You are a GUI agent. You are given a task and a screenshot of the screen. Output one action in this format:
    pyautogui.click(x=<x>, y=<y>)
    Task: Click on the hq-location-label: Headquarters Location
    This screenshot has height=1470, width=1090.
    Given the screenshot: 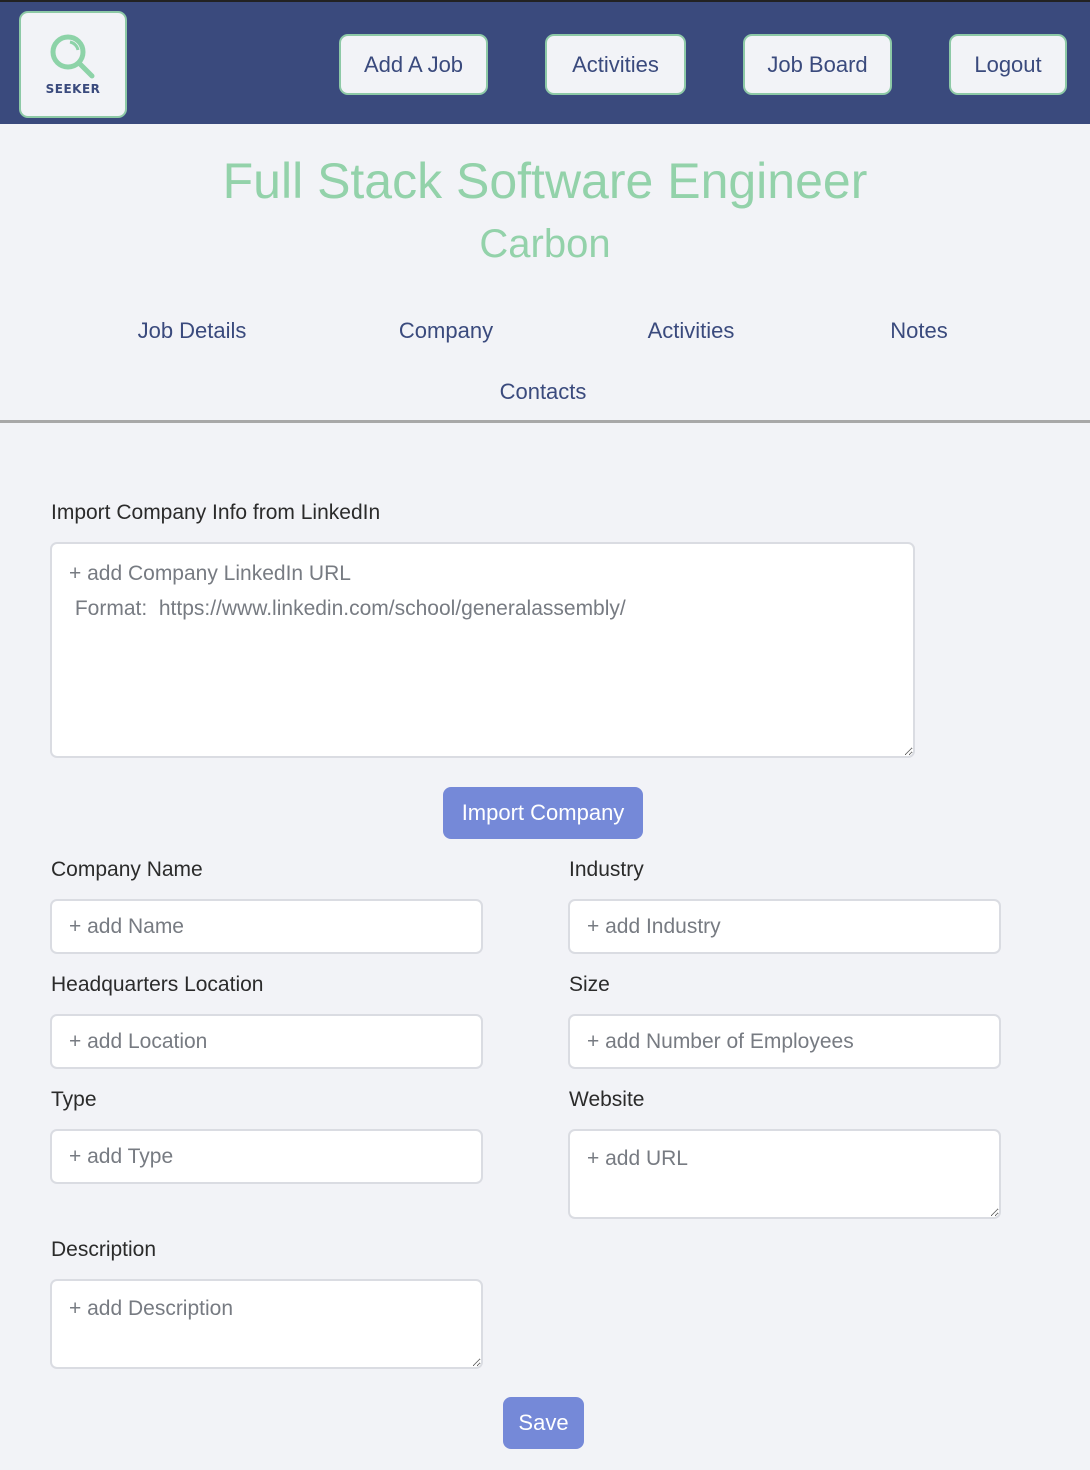 What is the action you would take?
    pyautogui.click(x=157, y=984)
    